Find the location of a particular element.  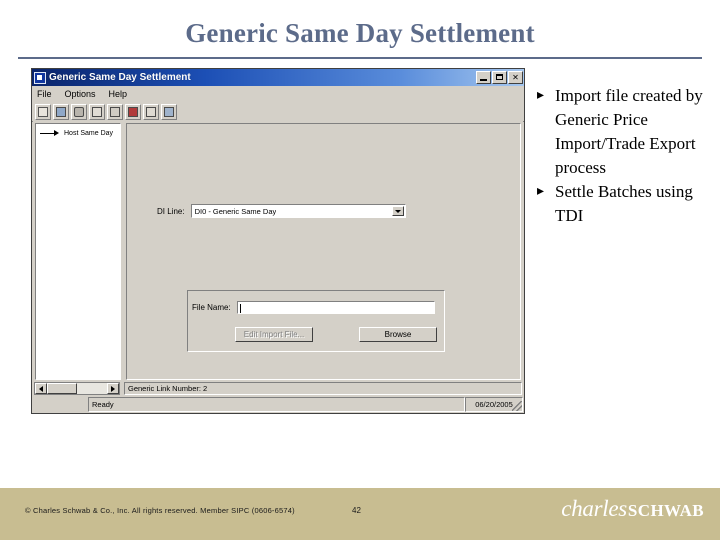

status-bar: Ready 06/20/2005 is located at coordinates (278, 404).